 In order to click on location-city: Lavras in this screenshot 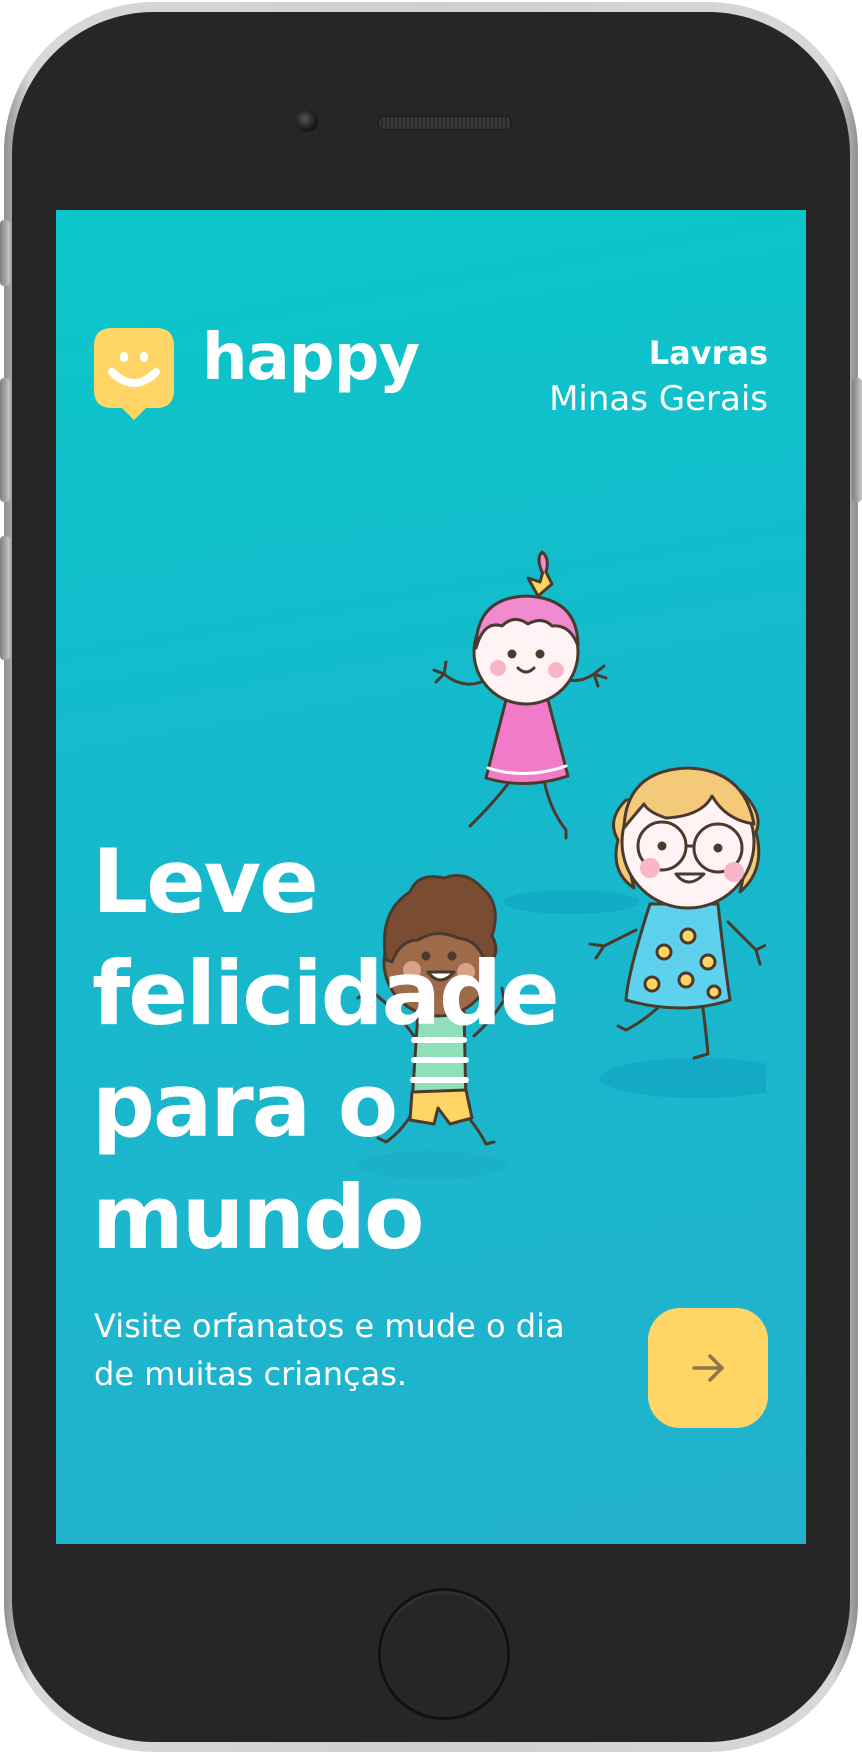, I will do `click(708, 353)`.